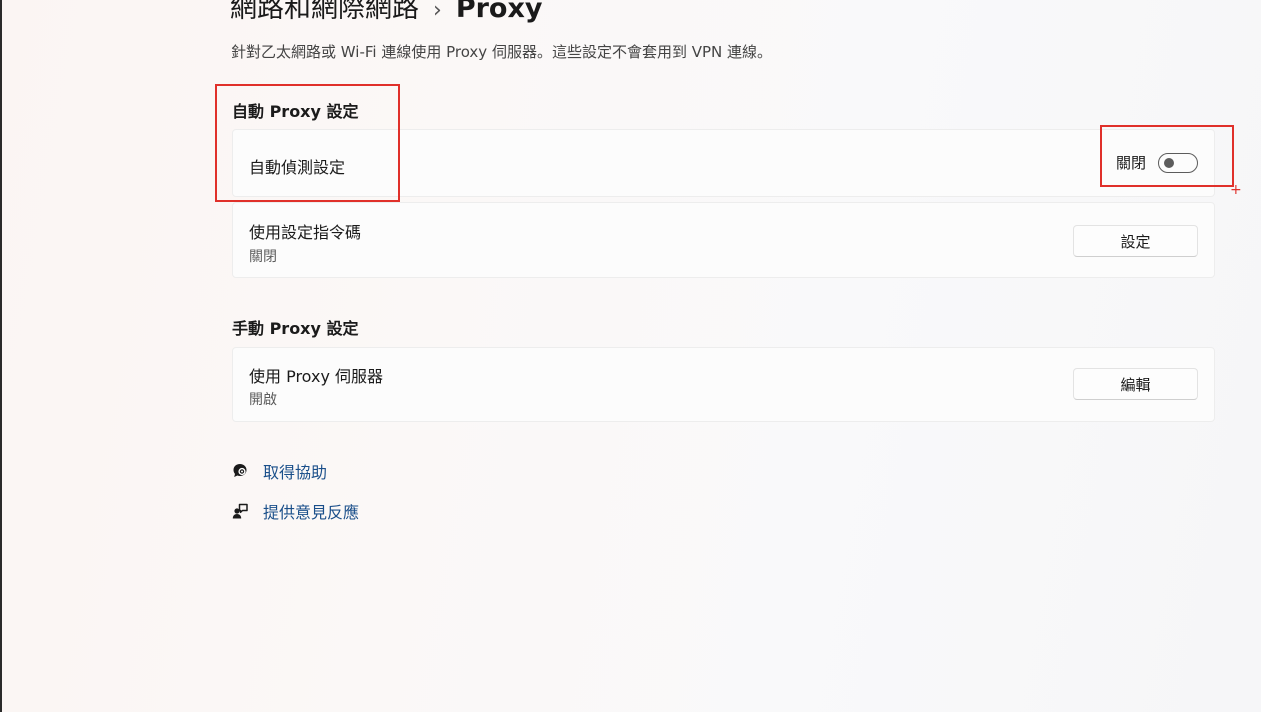 The height and width of the screenshot is (712, 1261). I want to click on setup-script-button: 設定, so click(1135, 241).